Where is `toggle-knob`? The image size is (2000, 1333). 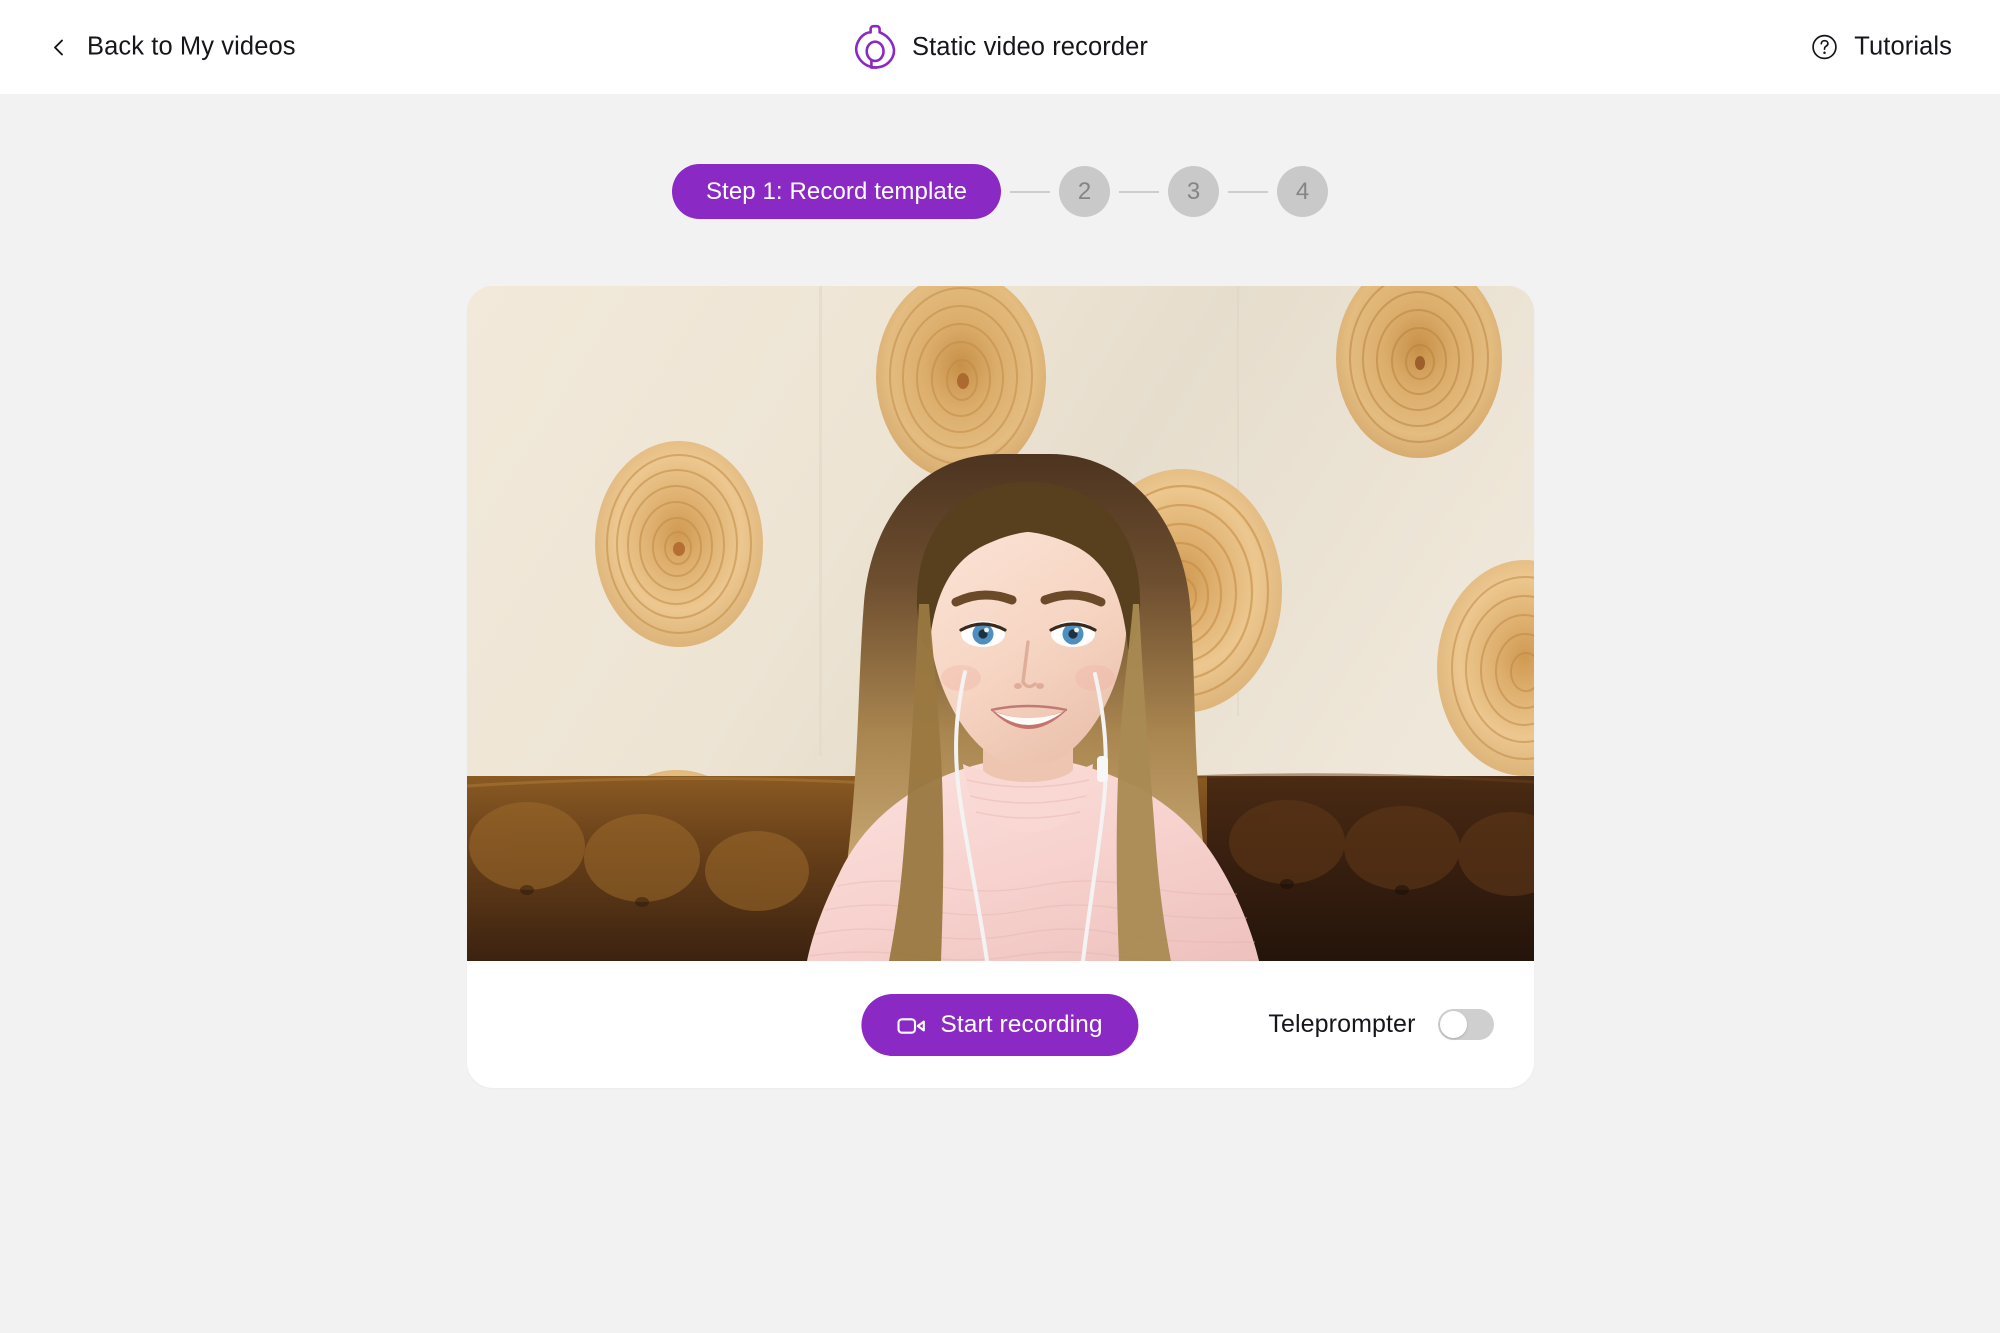
toggle-knob is located at coordinates (1453, 1024).